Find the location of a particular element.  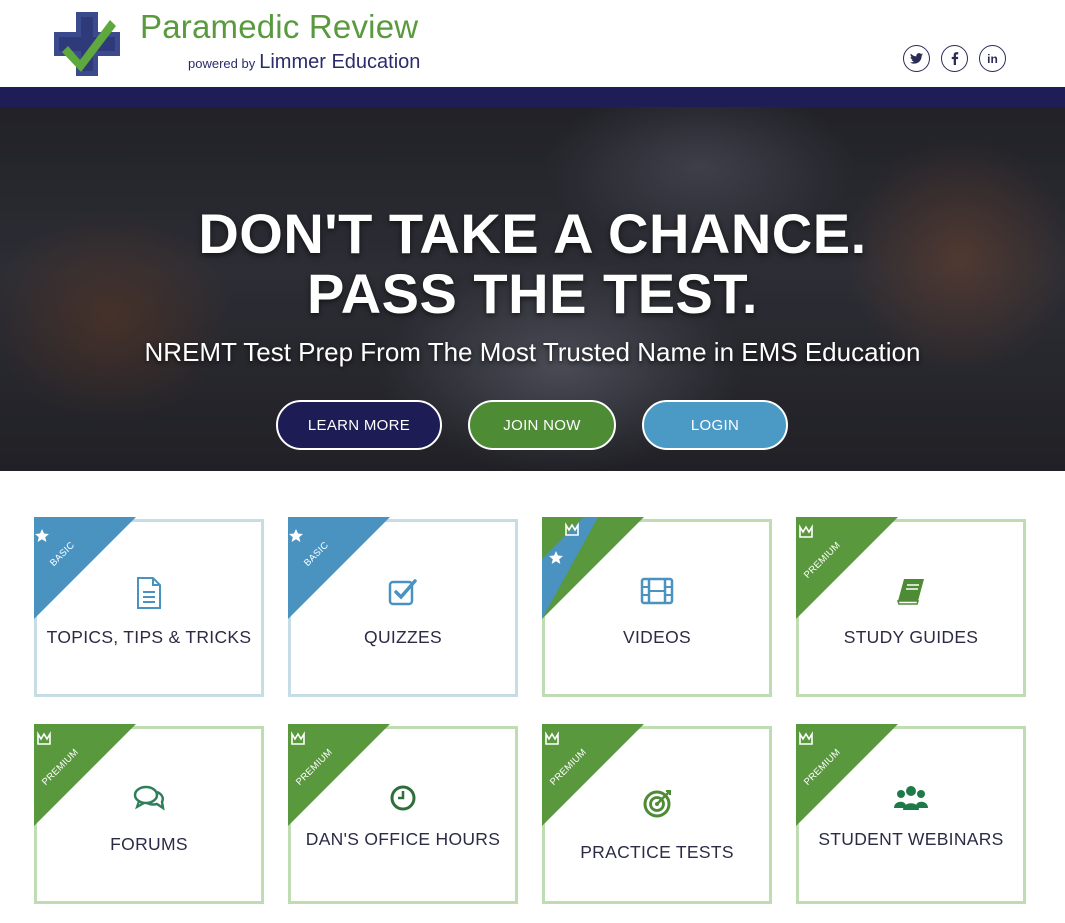

brand-title: Paramedic Review is located at coordinates (279, 27).